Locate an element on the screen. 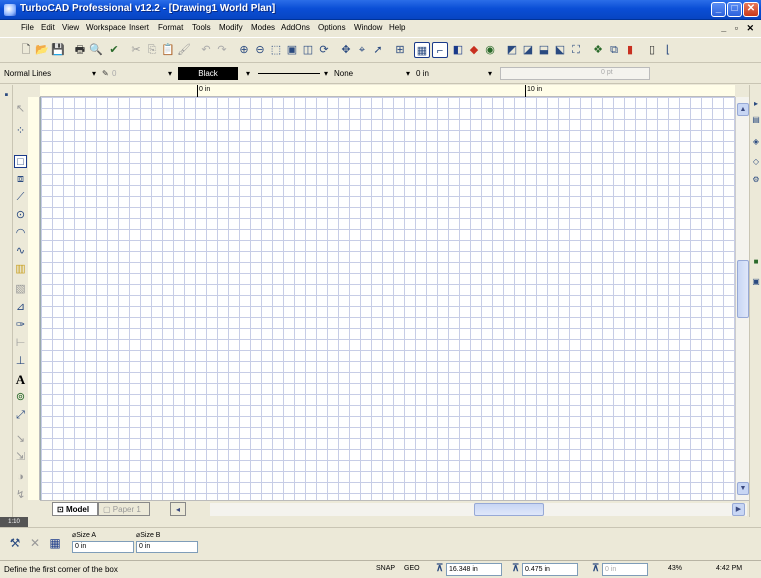  size-a-input: 0 in is located at coordinates (103, 547).